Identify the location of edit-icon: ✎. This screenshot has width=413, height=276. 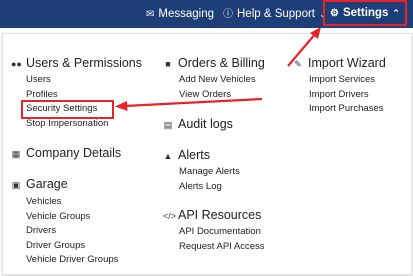
(298, 64).